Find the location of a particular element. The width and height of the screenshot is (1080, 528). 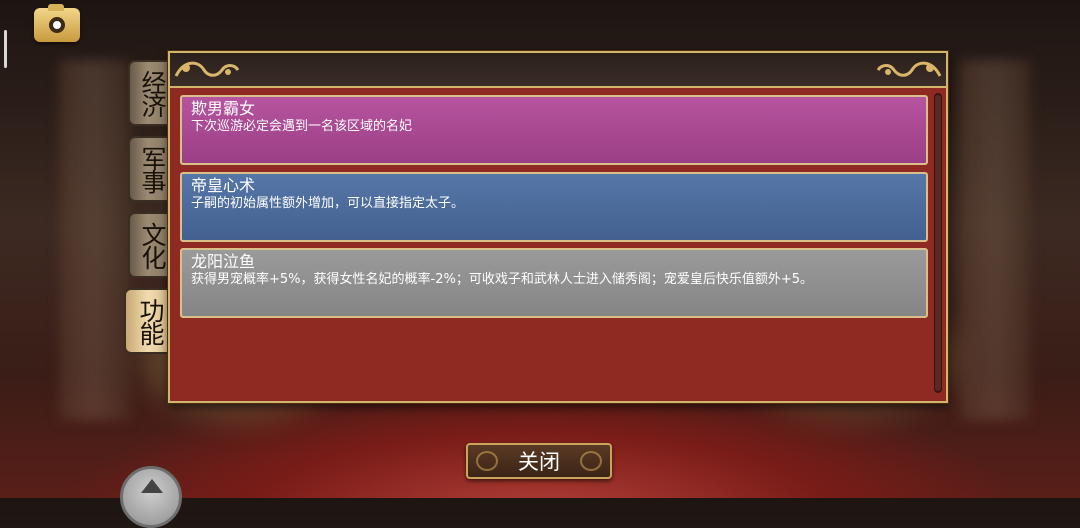

camera-button is located at coordinates (57, 23).